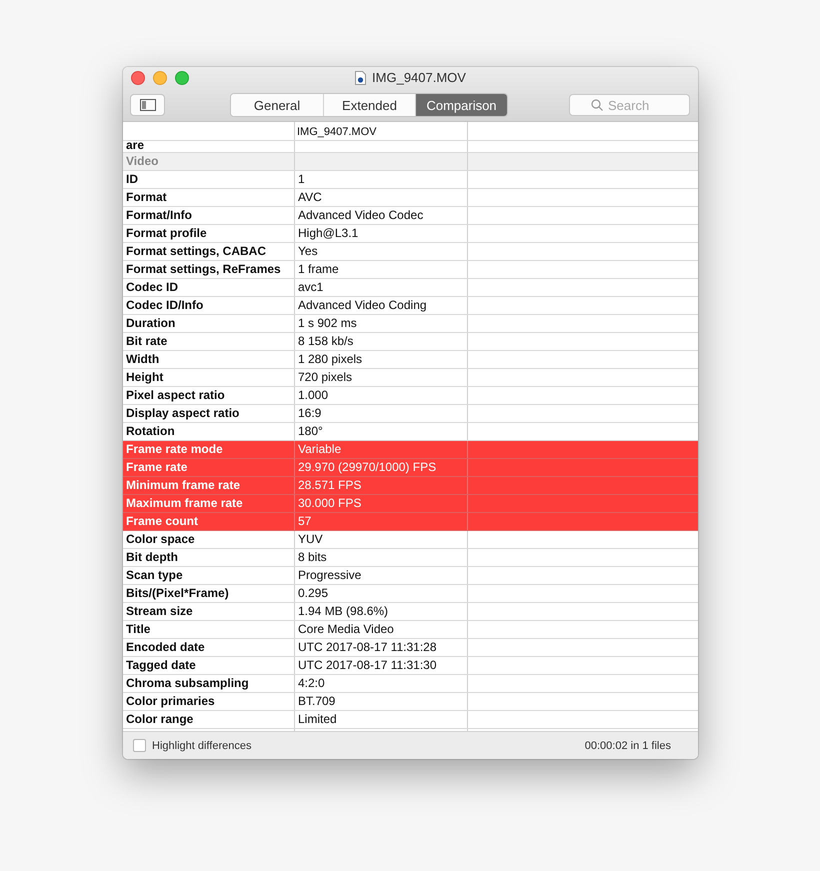 The height and width of the screenshot is (871, 820). What do you see at coordinates (343, 611) in the screenshot?
I see `row-value: 1.94 MB (98.6%)` at bounding box center [343, 611].